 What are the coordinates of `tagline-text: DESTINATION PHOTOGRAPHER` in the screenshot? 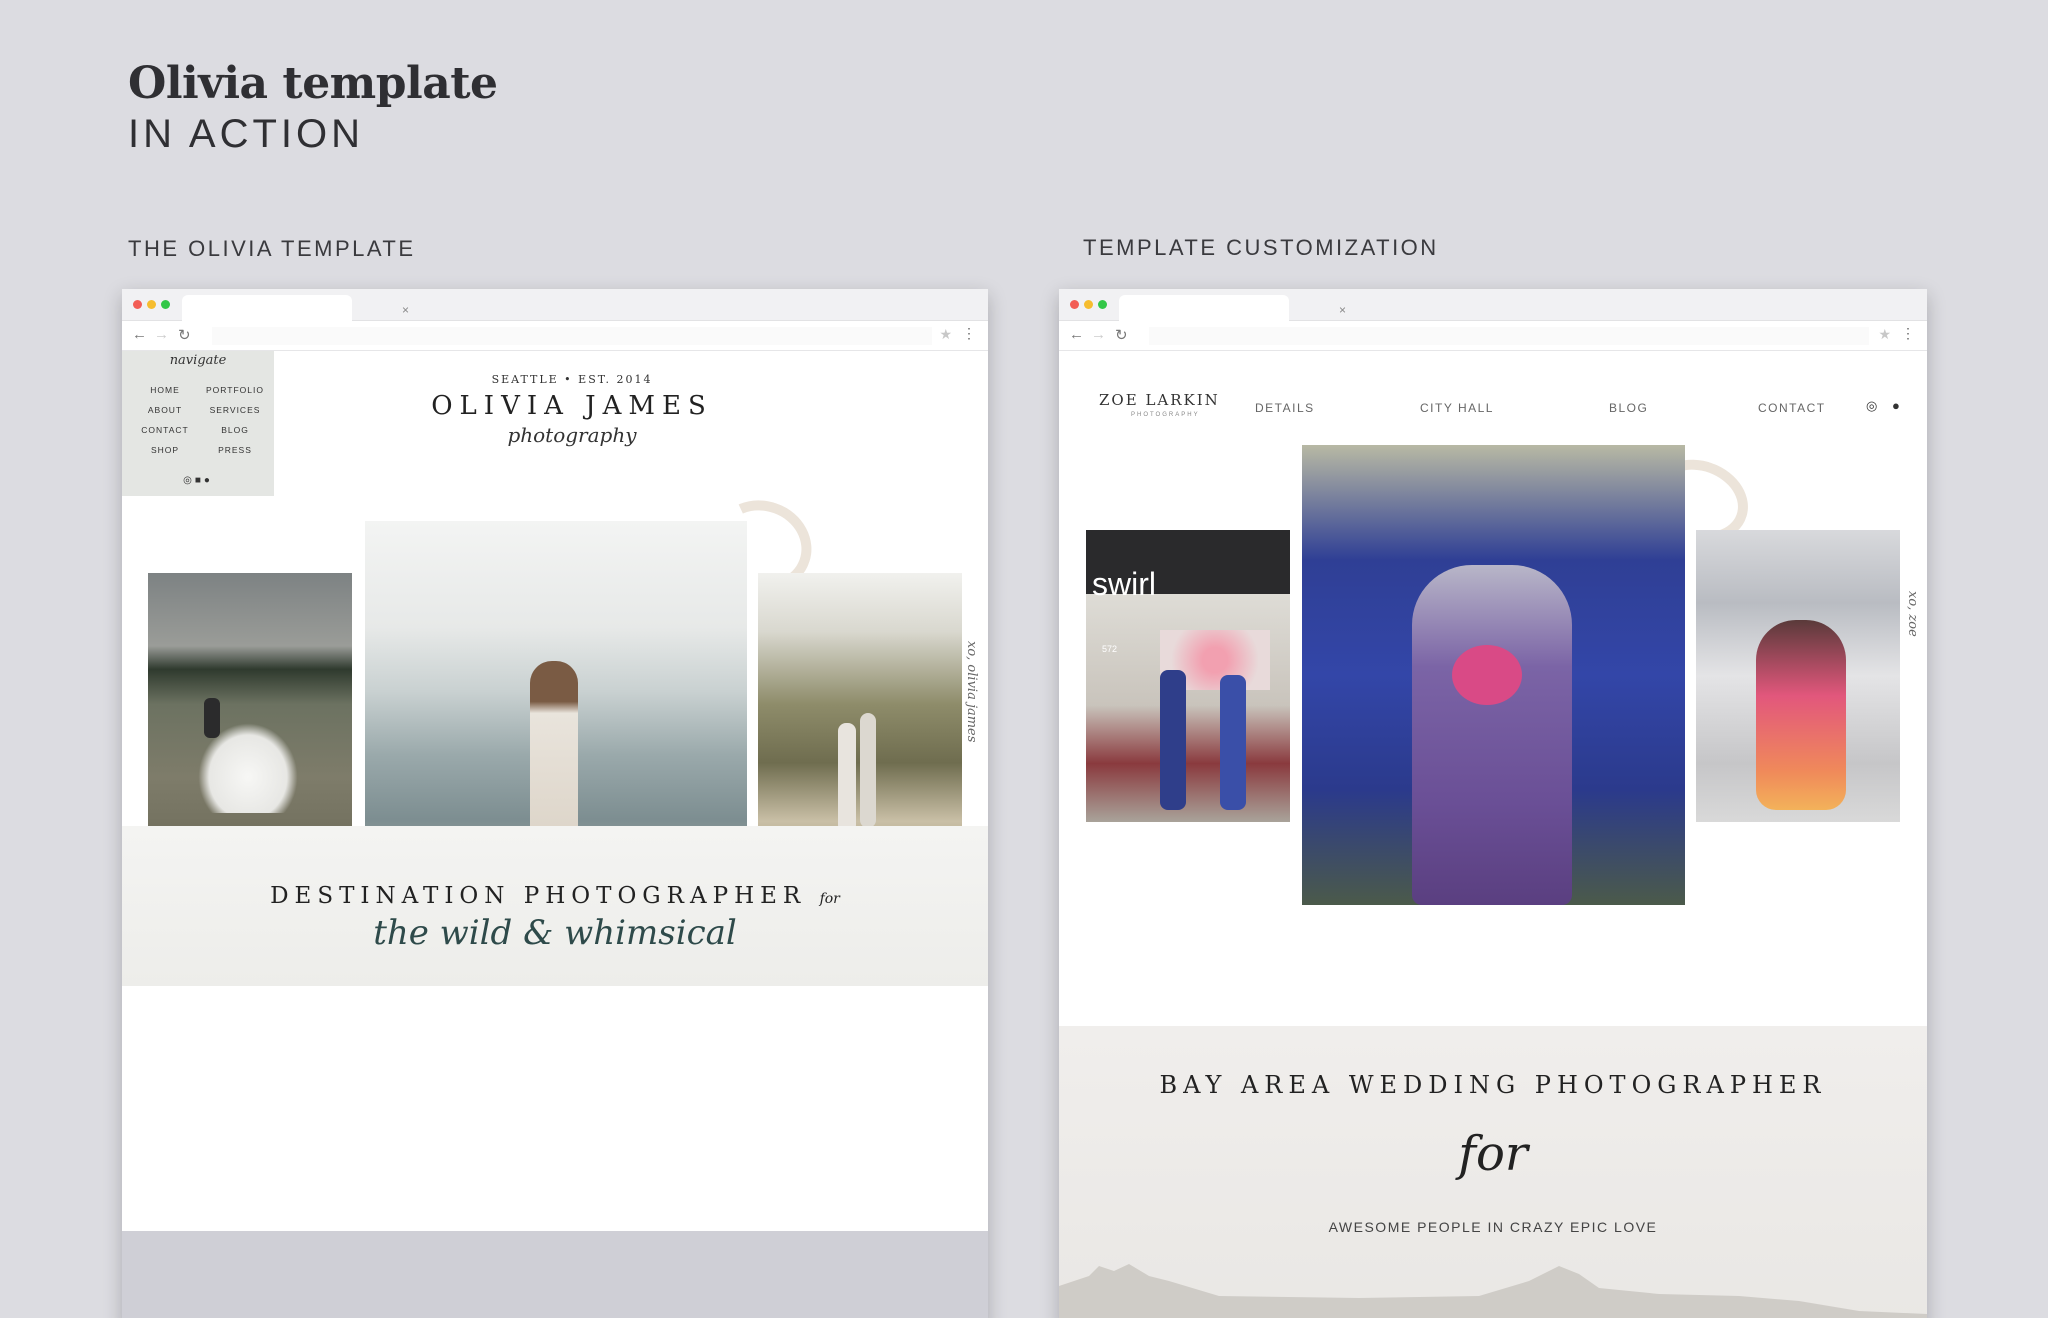 It's located at (538, 896).